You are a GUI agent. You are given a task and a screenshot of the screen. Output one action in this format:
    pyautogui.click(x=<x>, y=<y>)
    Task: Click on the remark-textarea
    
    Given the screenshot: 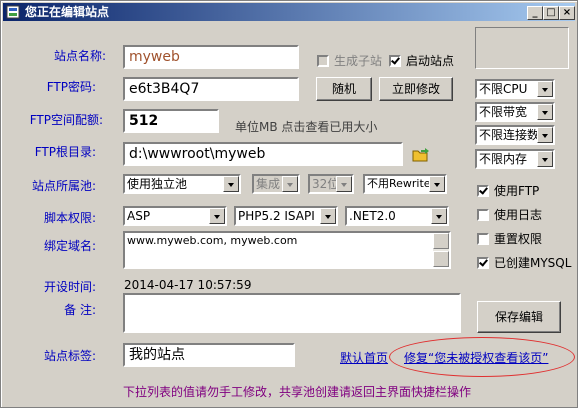 What is the action you would take?
    pyautogui.click(x=292, y=313)
    